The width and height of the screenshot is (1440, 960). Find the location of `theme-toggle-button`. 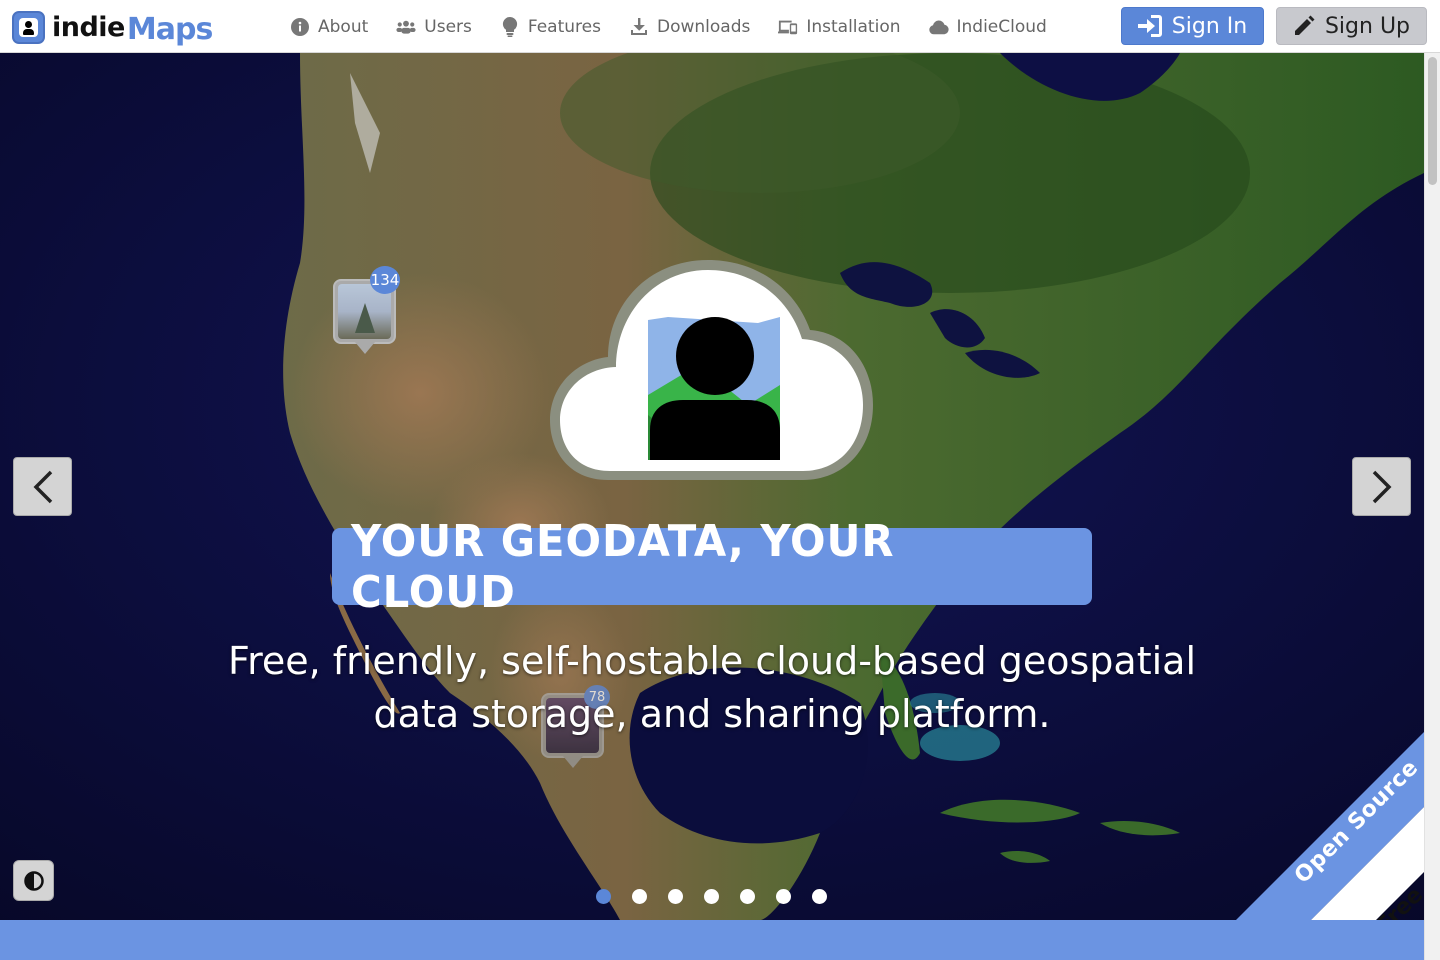

theme-toggle-button is located at coordinates (33, 880).